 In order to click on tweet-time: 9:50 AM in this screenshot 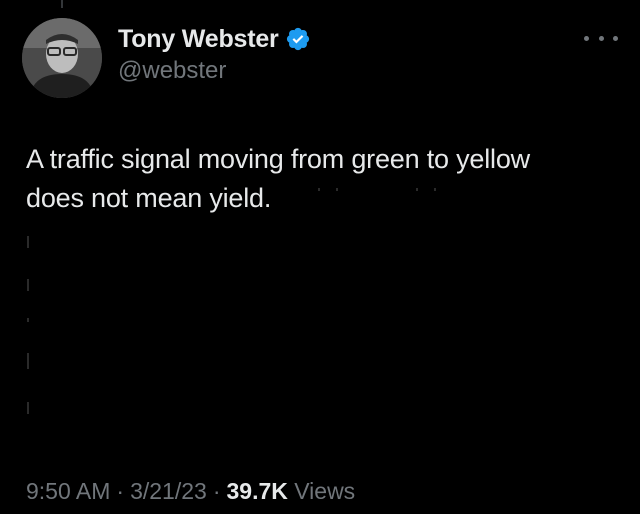, I will do `click(68, 491)`.